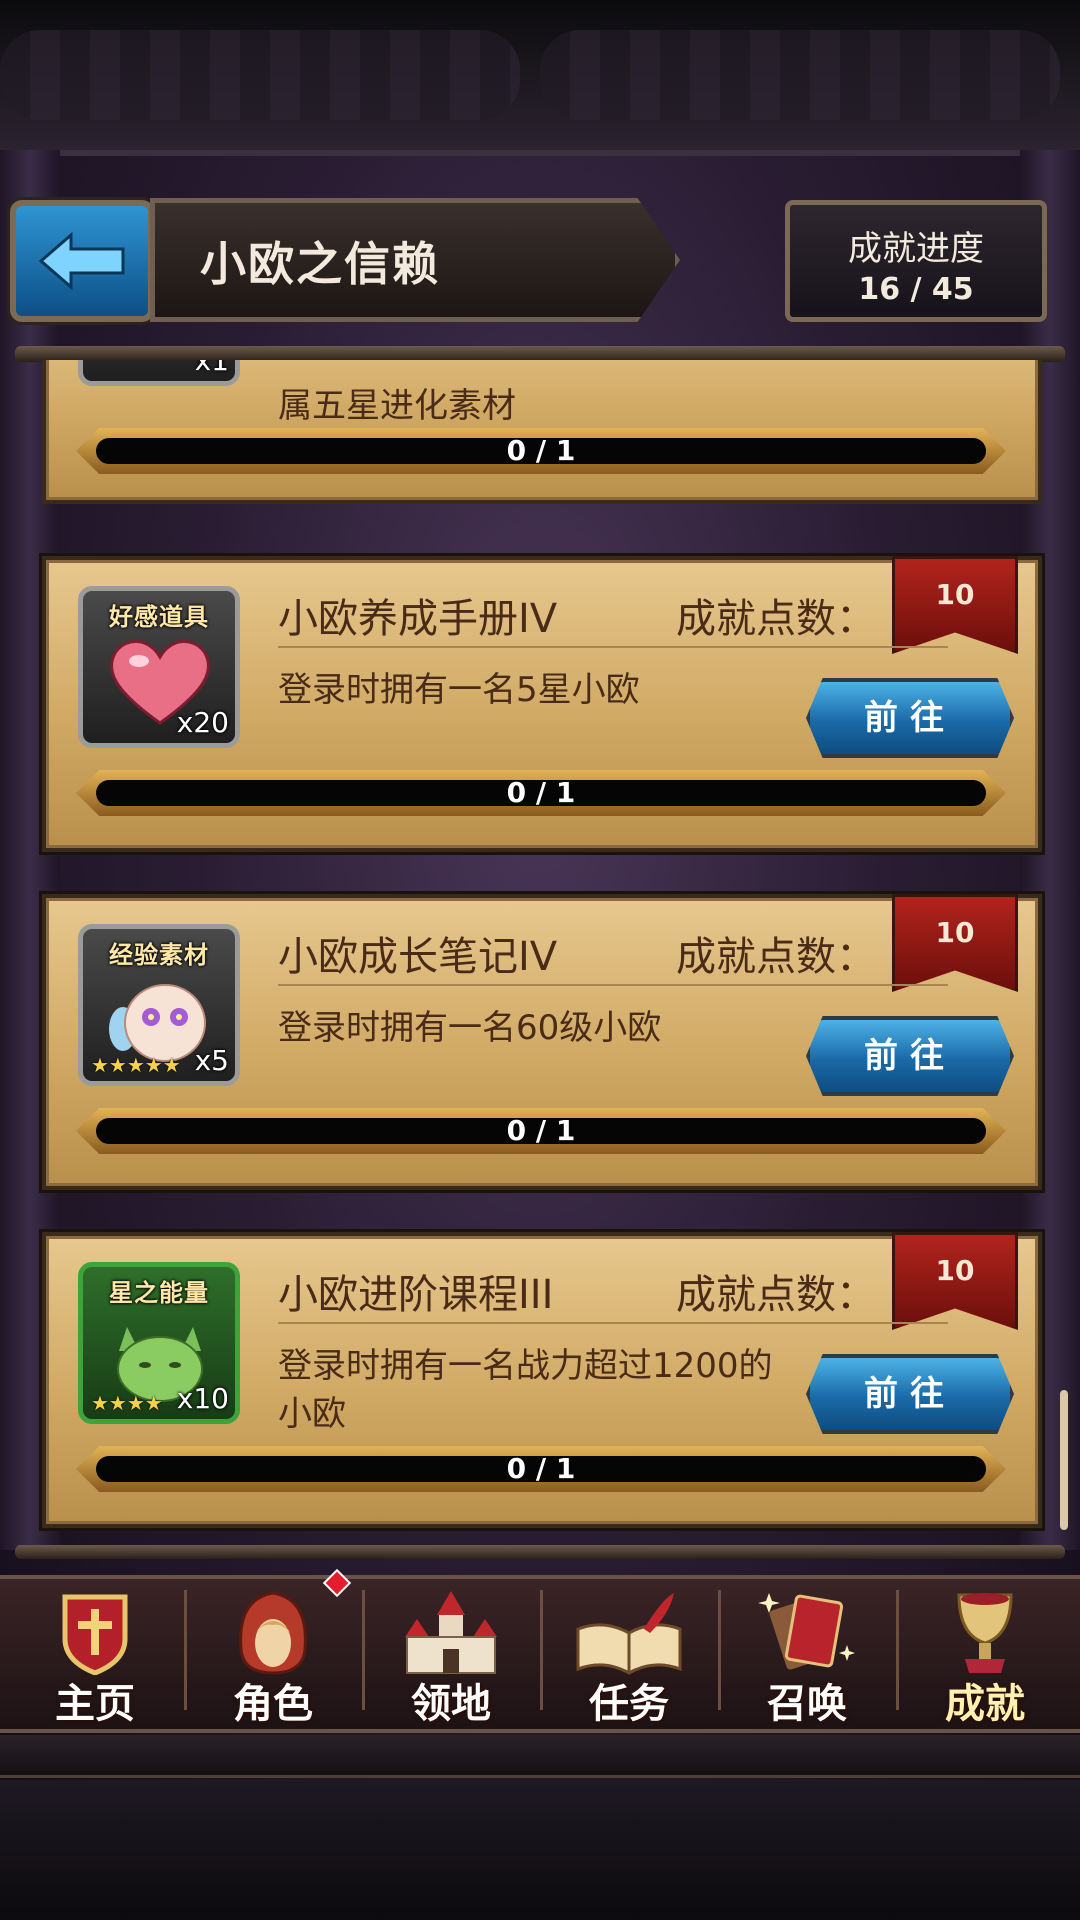  What do you see at coordinates (540, 354) in the screenshot?
I see `list-top-border` at bounding box center [540, 354].